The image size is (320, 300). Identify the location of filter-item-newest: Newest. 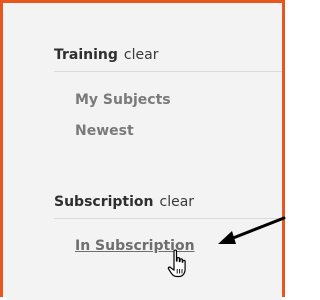
(104, 131).